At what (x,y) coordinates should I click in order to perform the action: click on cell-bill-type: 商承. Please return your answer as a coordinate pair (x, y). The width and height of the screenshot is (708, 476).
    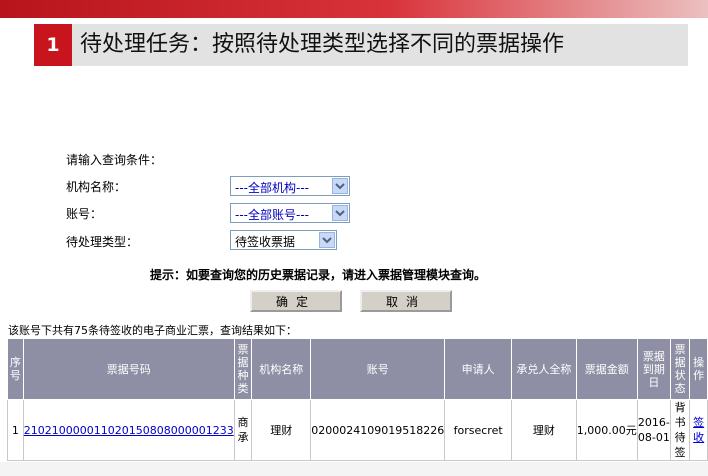
    Looking at the image, I should click on (243, 430).